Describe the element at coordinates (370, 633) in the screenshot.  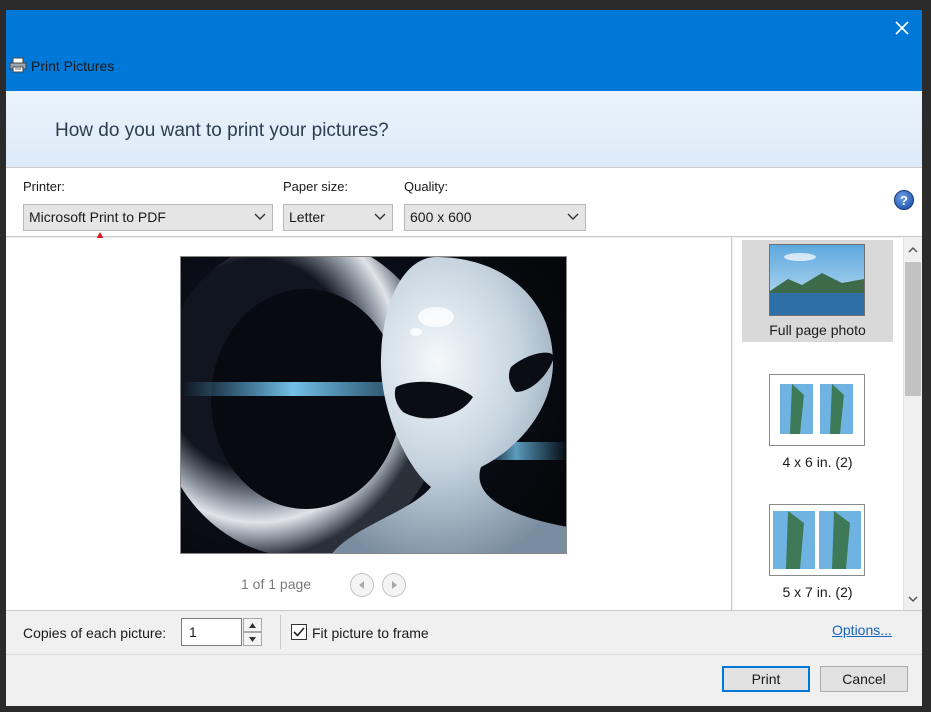
I see `fit-picture-label: Fit picture to frame` at that location.